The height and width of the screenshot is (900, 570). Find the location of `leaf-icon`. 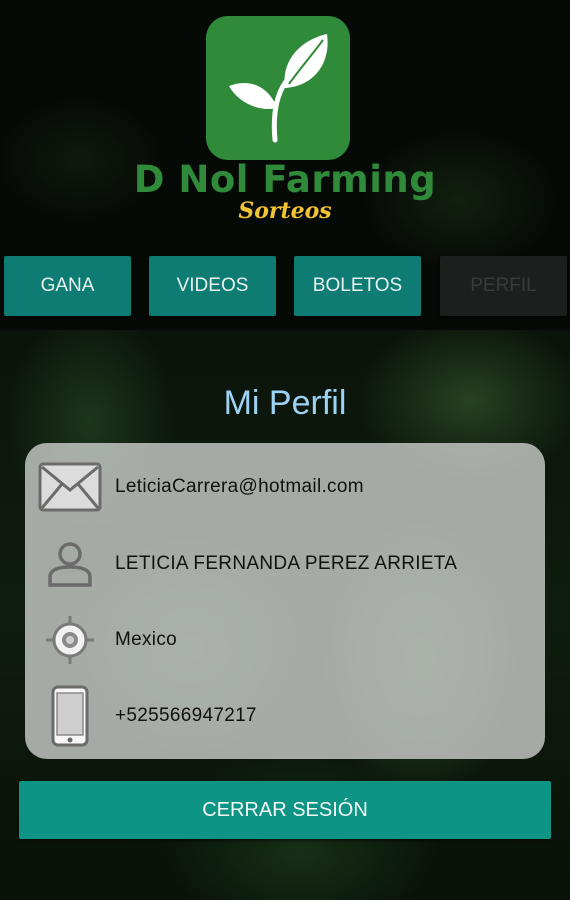

leaf-icon is located at coordinates (278, 88).